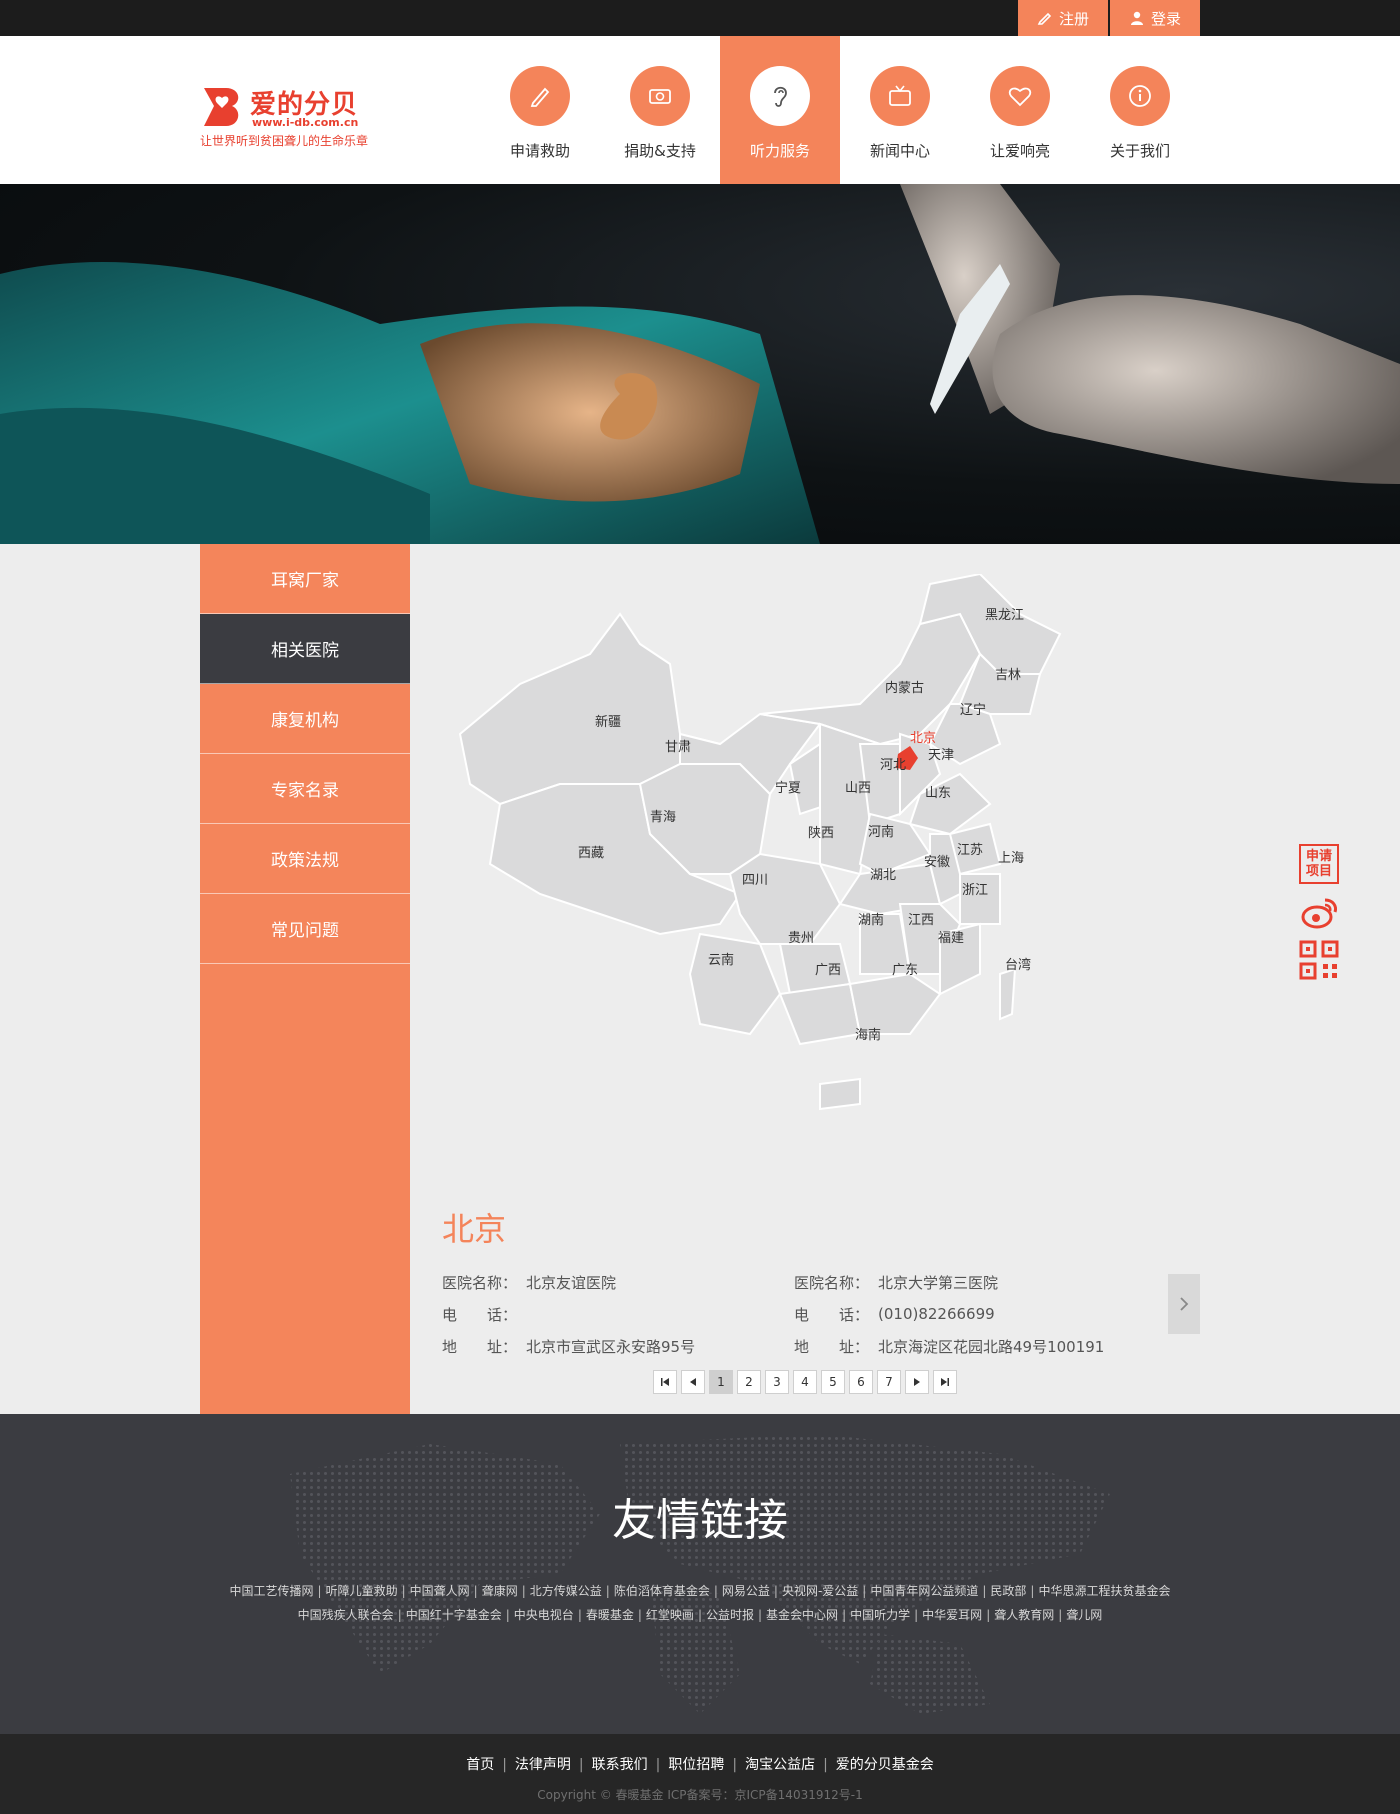  What do you see at coordinates (921, 920) in the screenshot?
I see `map-label: 江西` at bounding box center [921, 920].